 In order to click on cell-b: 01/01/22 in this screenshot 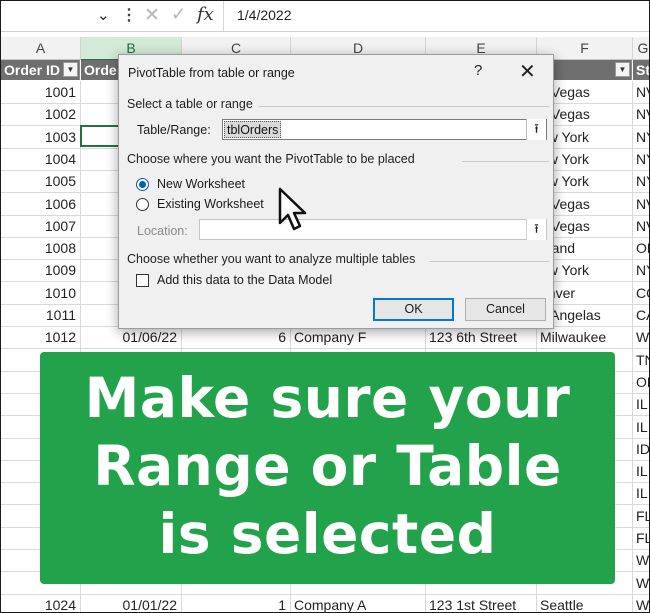, I will do `click(131, 602)`.